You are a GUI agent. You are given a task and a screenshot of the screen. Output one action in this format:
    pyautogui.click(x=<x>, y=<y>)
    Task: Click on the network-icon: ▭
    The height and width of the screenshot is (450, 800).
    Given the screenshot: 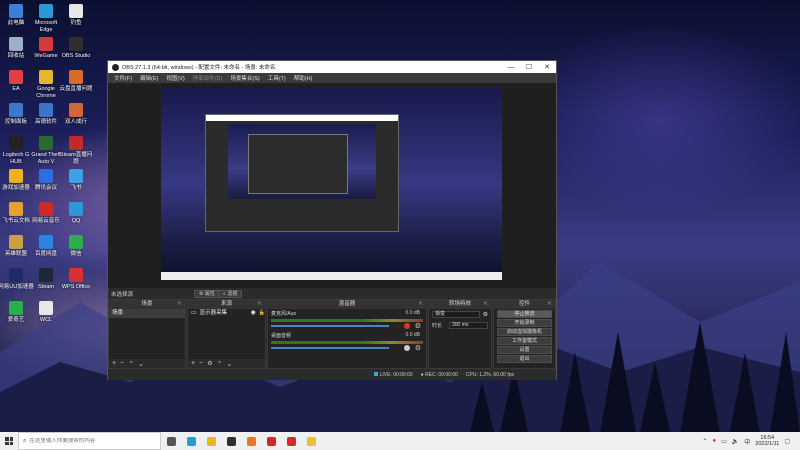 What is the action you would take?
    pyautogui.click(x=724, y=441)
    